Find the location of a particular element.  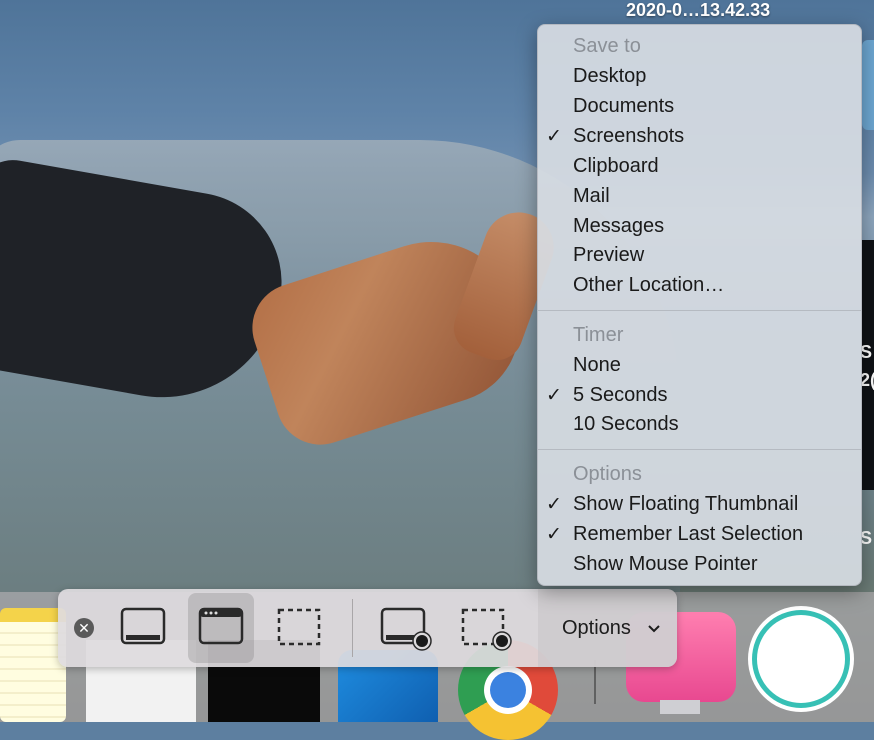

record-selected-portion-button is located at coordinates (483, 628).